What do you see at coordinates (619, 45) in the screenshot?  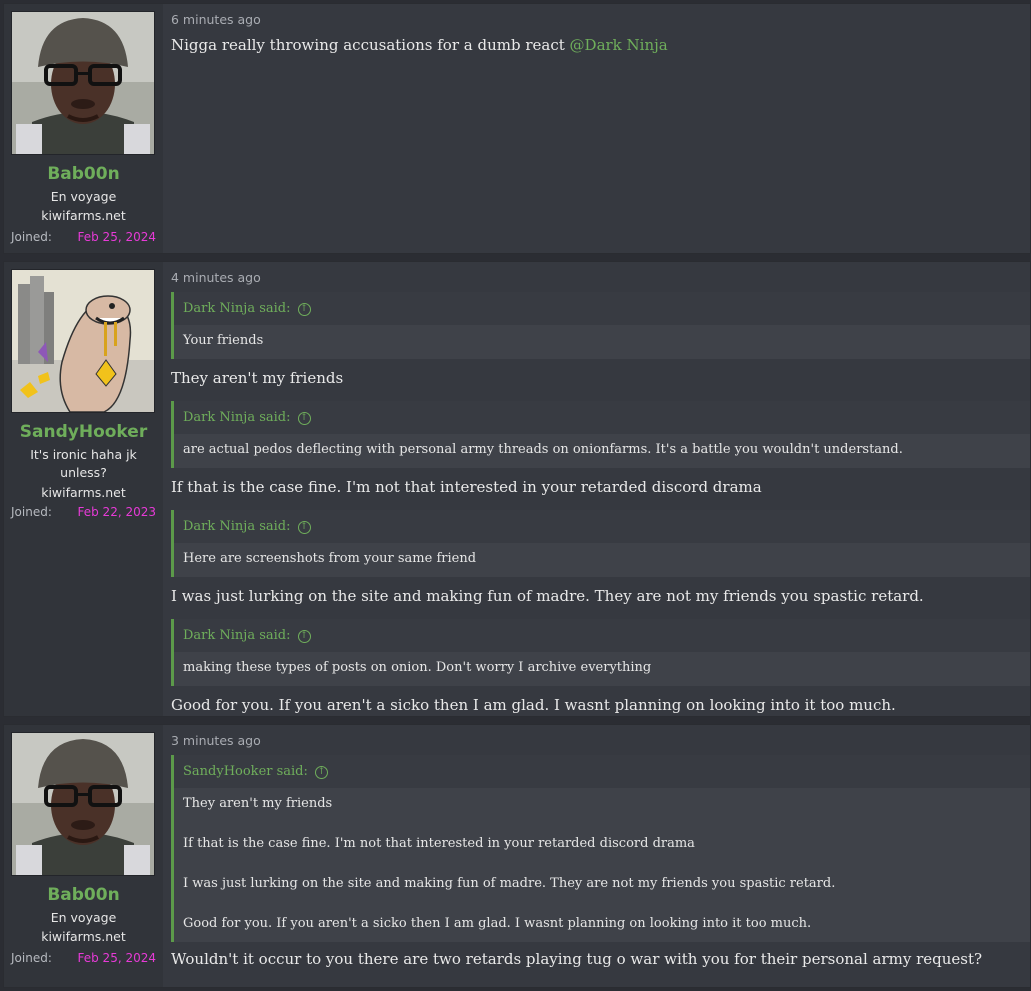 I see `user-mention: @Dark Ninja` at bounding box center [619, 45].